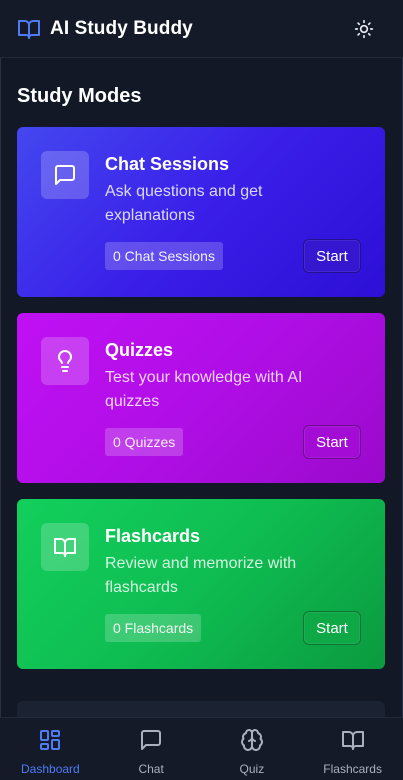  I want to click on card-title: Quizzes, so click(139, 350).